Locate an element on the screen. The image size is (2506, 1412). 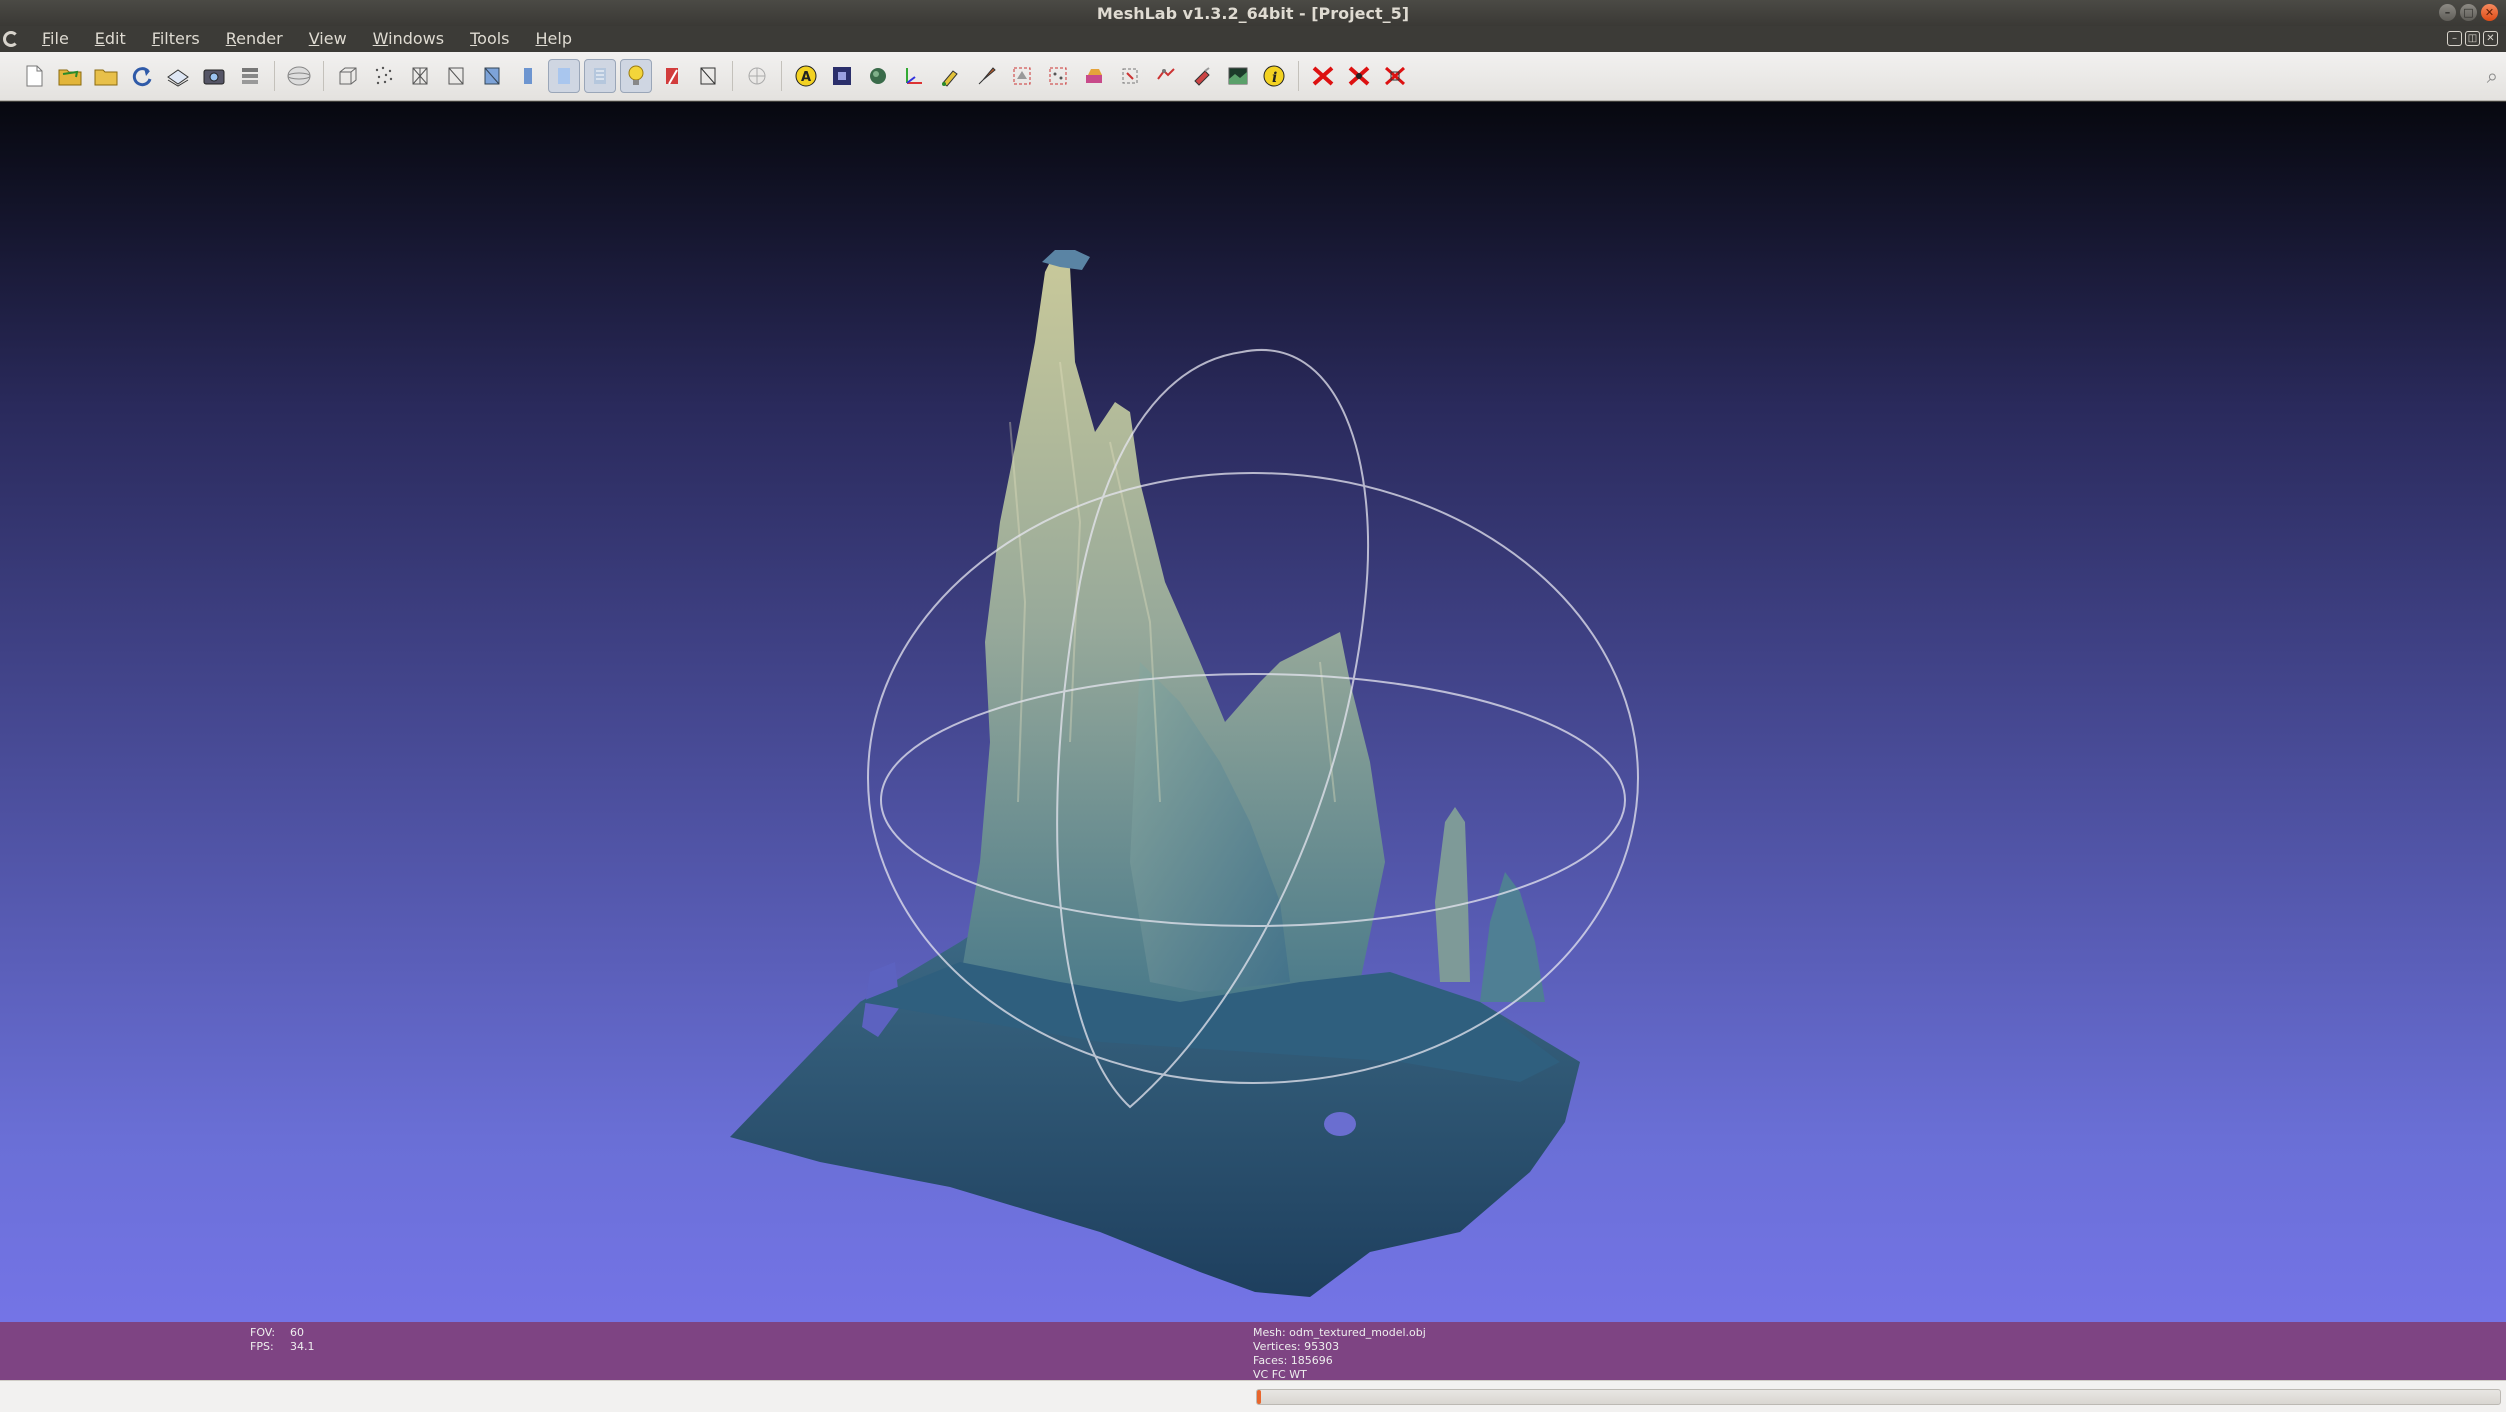
minimize-window-button: – is located at coordinates (2447, 12).